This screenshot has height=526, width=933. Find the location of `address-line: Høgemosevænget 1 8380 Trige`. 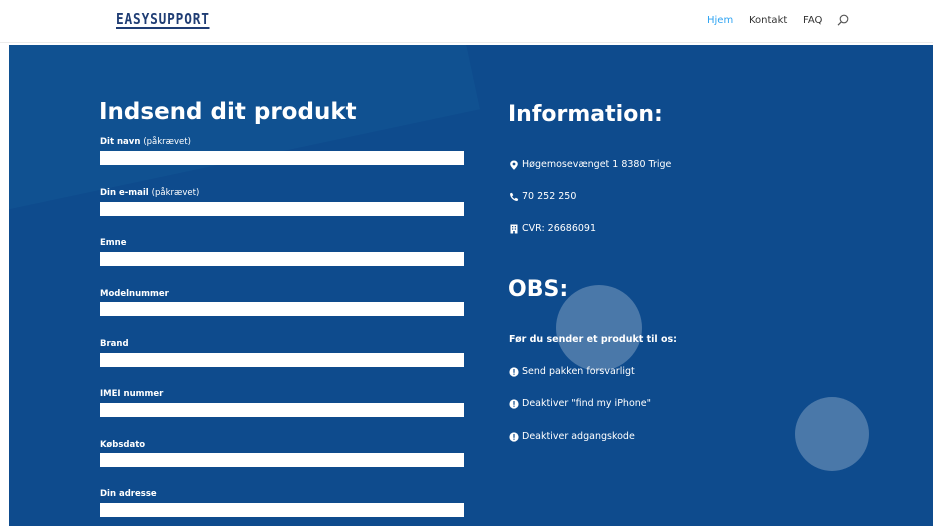

address-line: Høgemosevænget 1 8380 Trige is located at coordinates (590, 164).